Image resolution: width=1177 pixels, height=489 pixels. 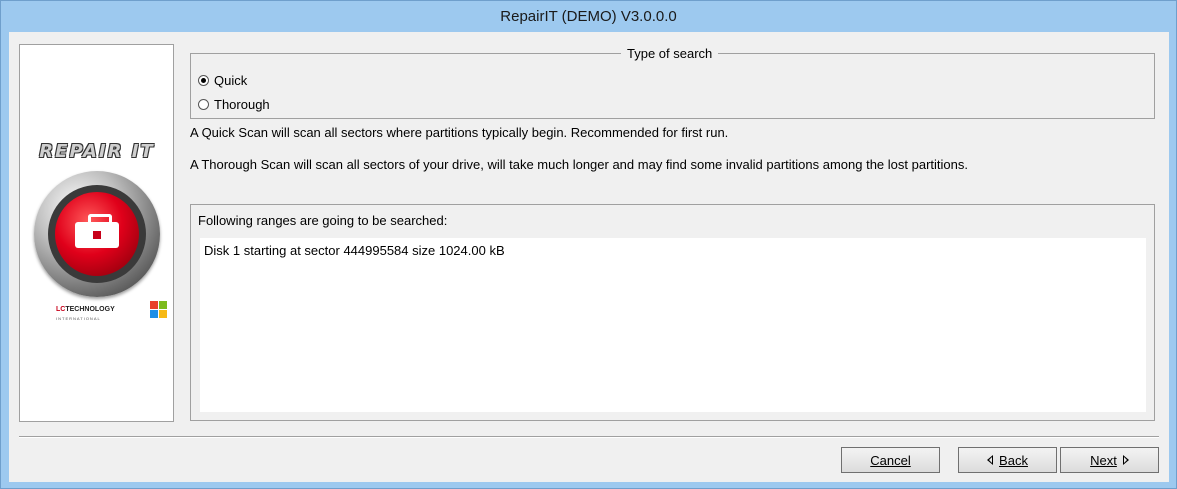 What do you see at coordinates (203, 80) in the screenshot?
I see `radio-button-checked` at bounding box center [203, 80].